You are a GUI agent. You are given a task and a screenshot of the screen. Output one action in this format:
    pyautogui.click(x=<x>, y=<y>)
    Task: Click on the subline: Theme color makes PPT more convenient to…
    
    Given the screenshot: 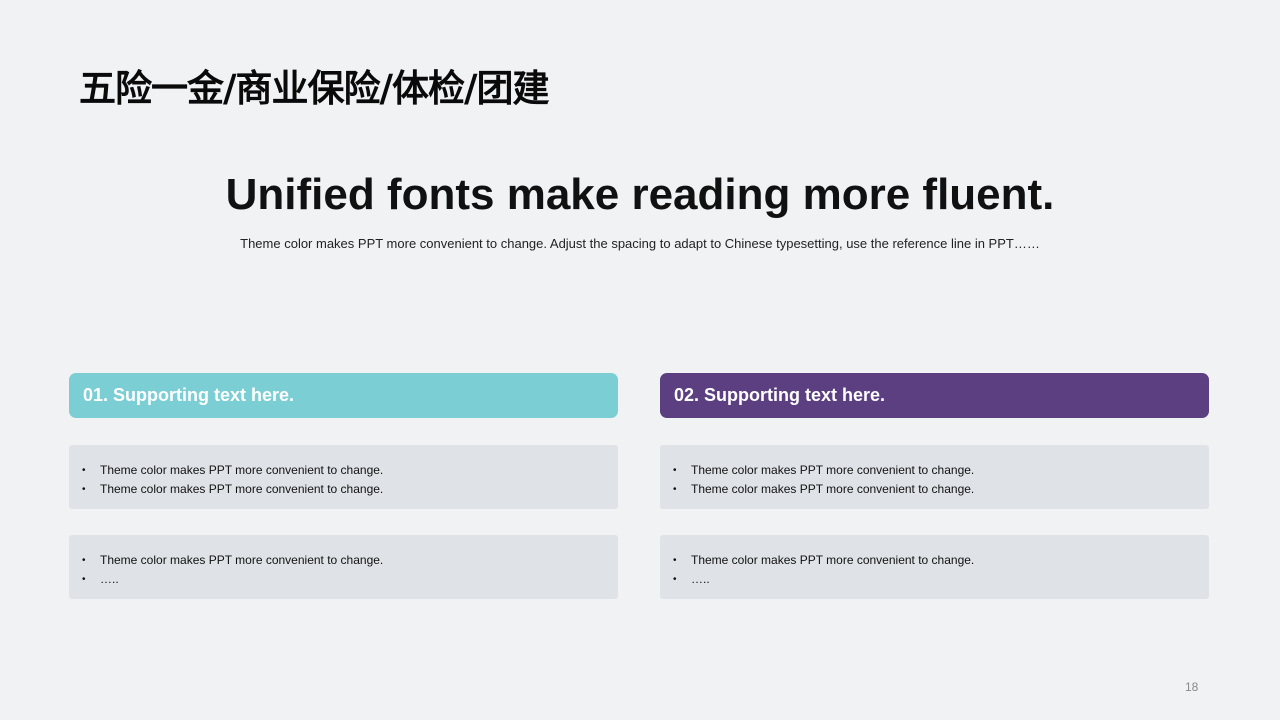 What is the action you would take?
    pyautogui.click(x=640, y=243)
    